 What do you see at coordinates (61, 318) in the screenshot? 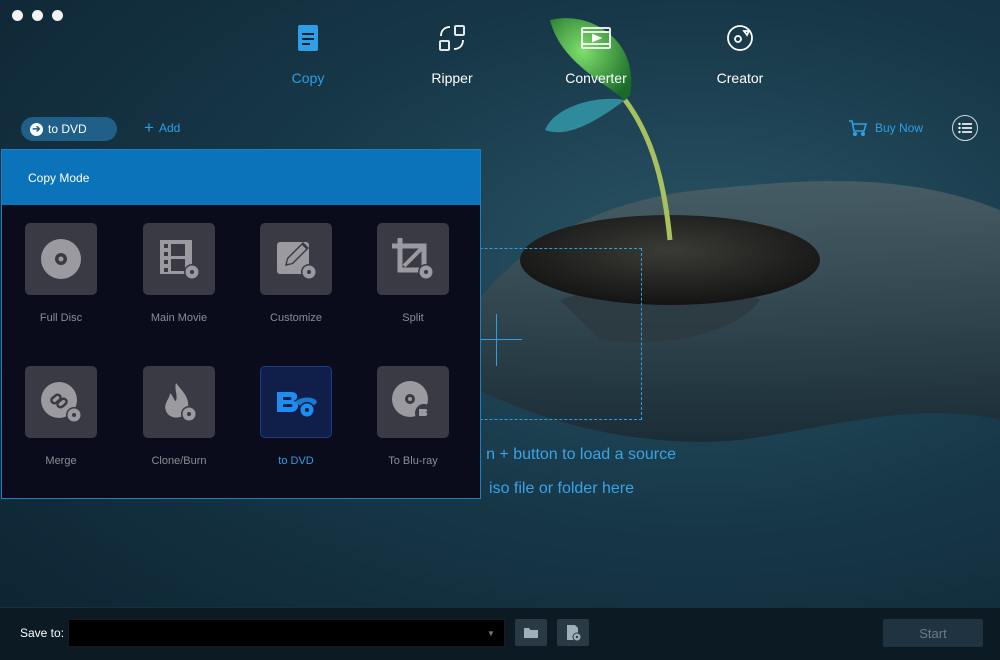
I see `mode-full-disc-label: Full Disc` at bounding box center [61, 318].